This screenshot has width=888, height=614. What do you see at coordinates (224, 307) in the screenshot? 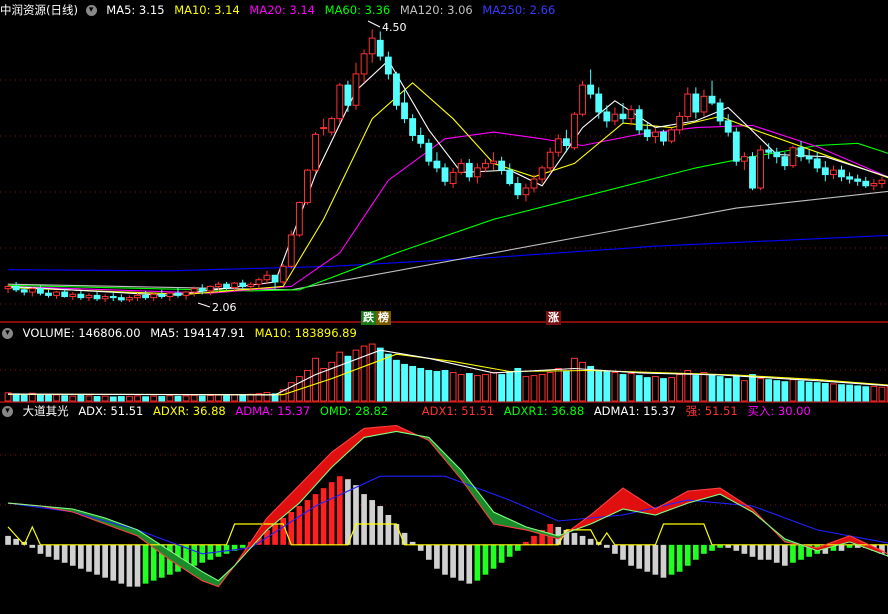
I see `low-price-label: 2.06` at bounding box center [224, 307].